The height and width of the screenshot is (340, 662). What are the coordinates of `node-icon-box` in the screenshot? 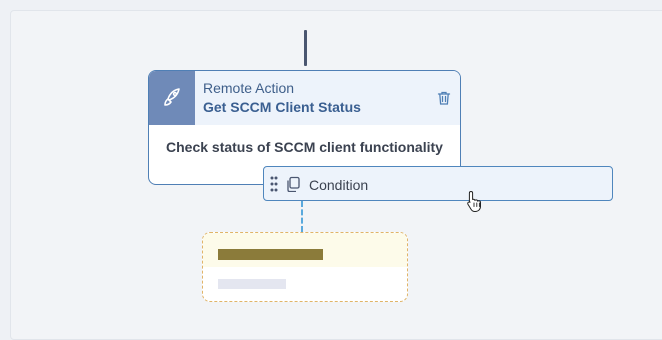 It's located at (172, 98).